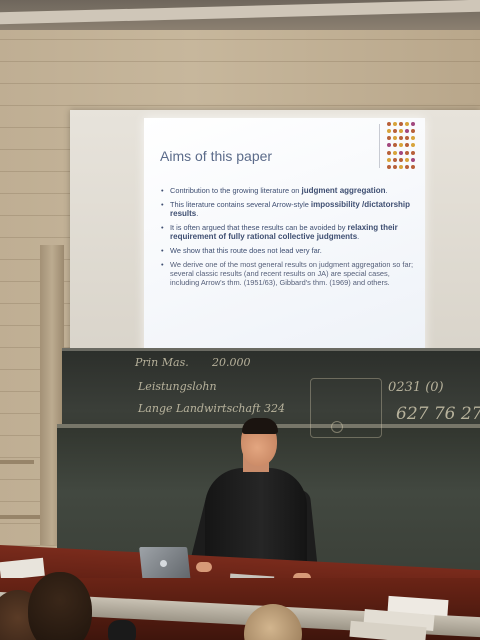 The image size is (480, 640). I want to click on laptop-logo-icon, so click(163, 563).